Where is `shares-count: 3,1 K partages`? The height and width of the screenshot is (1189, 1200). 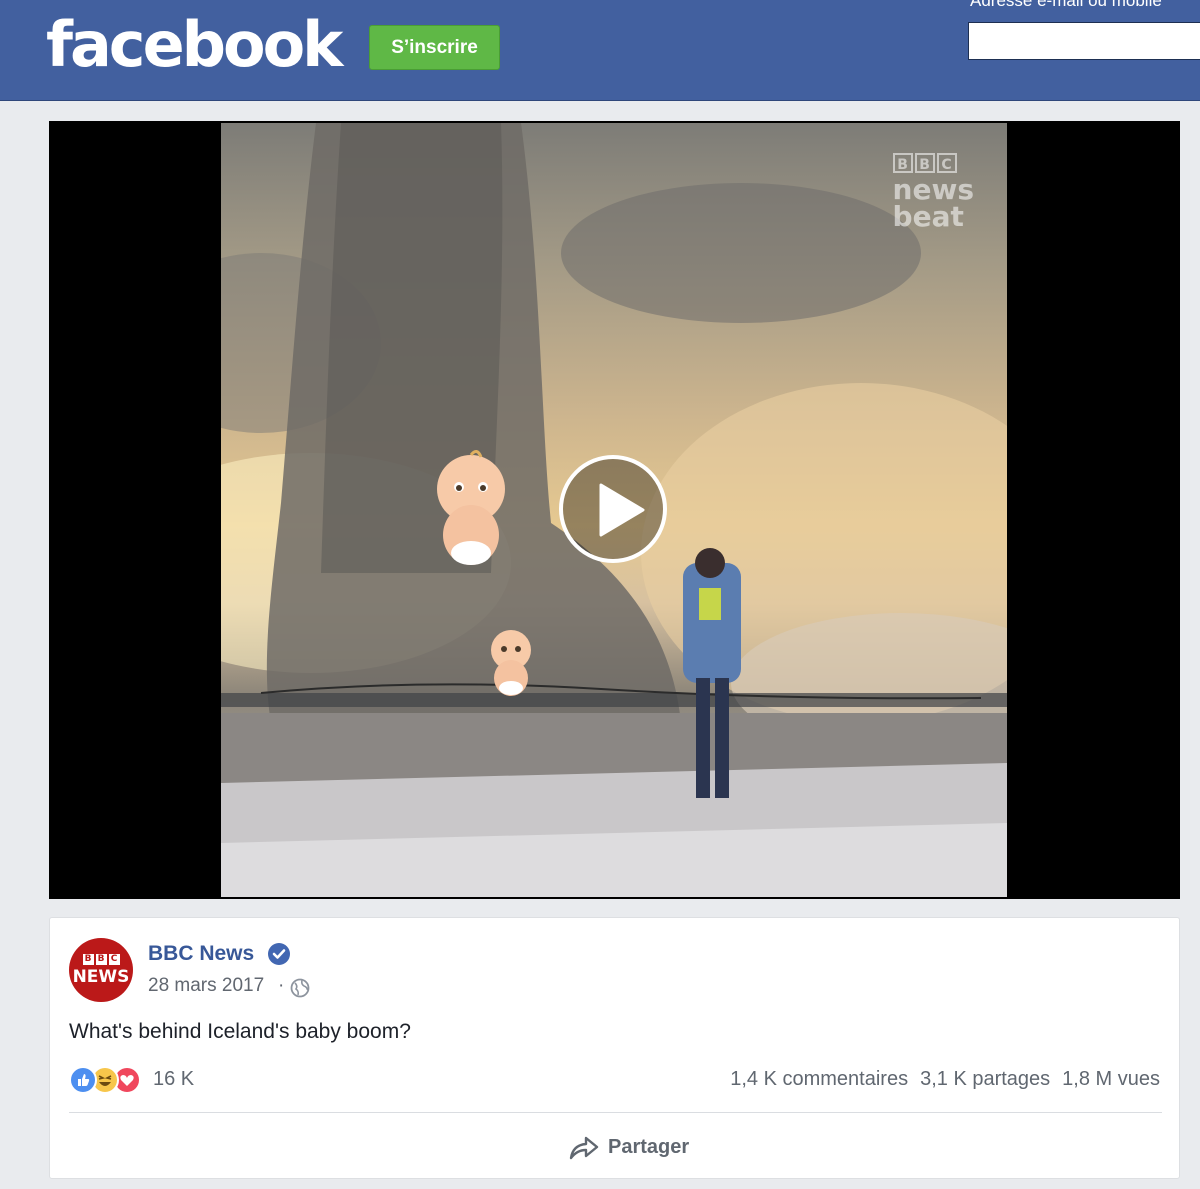 shares-count: 3,1 K partages is located at coordinates (985, 1079).